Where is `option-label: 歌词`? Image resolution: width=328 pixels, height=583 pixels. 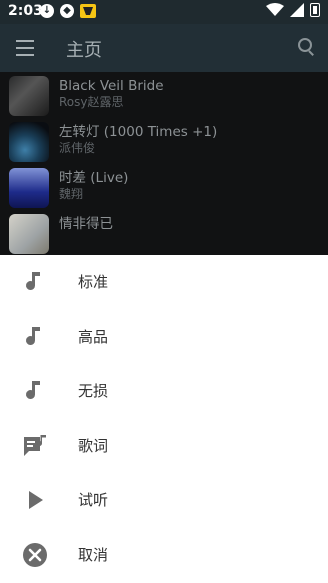 option-label: 歌词 is located at coordinates (93, 446).